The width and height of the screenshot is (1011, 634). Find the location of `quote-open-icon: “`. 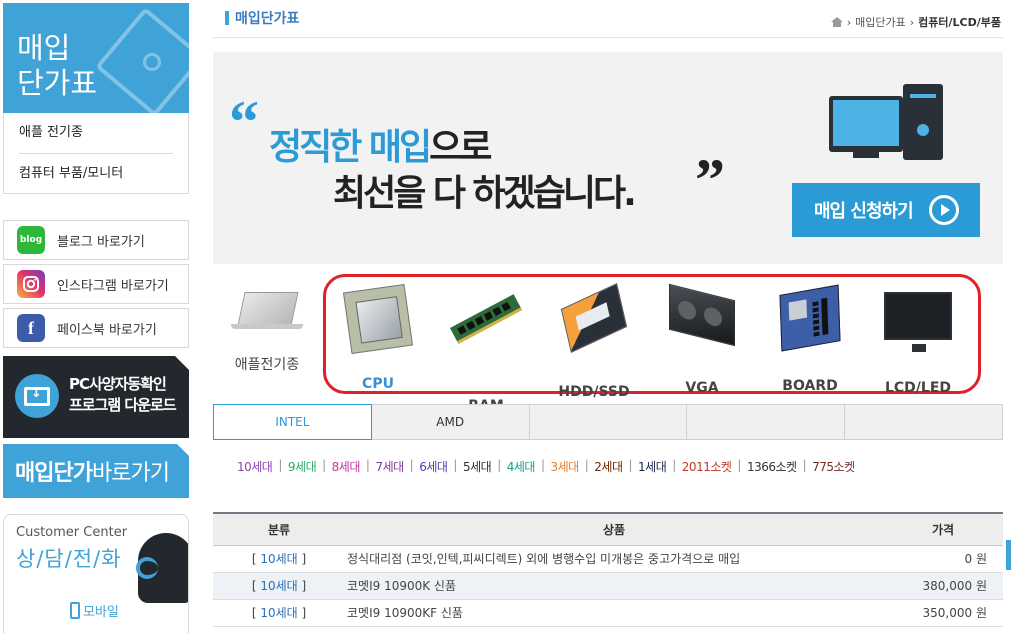

quote-open-icon: “ is located at coordinates (244, 122).